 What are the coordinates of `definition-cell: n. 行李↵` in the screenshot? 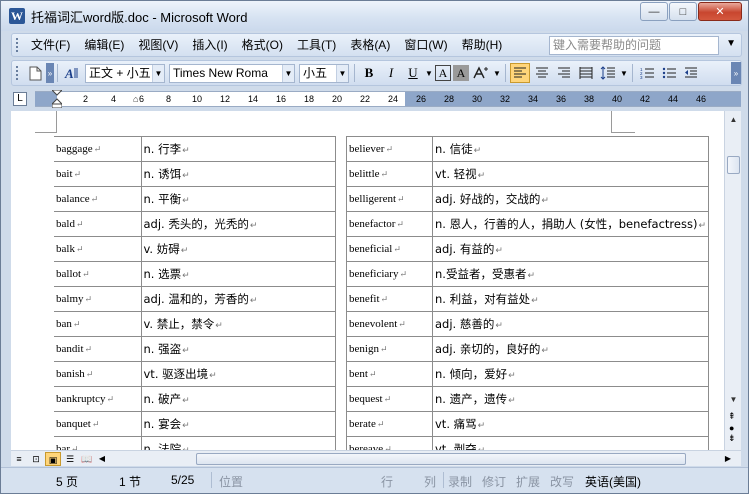 It's located at (238, 149).